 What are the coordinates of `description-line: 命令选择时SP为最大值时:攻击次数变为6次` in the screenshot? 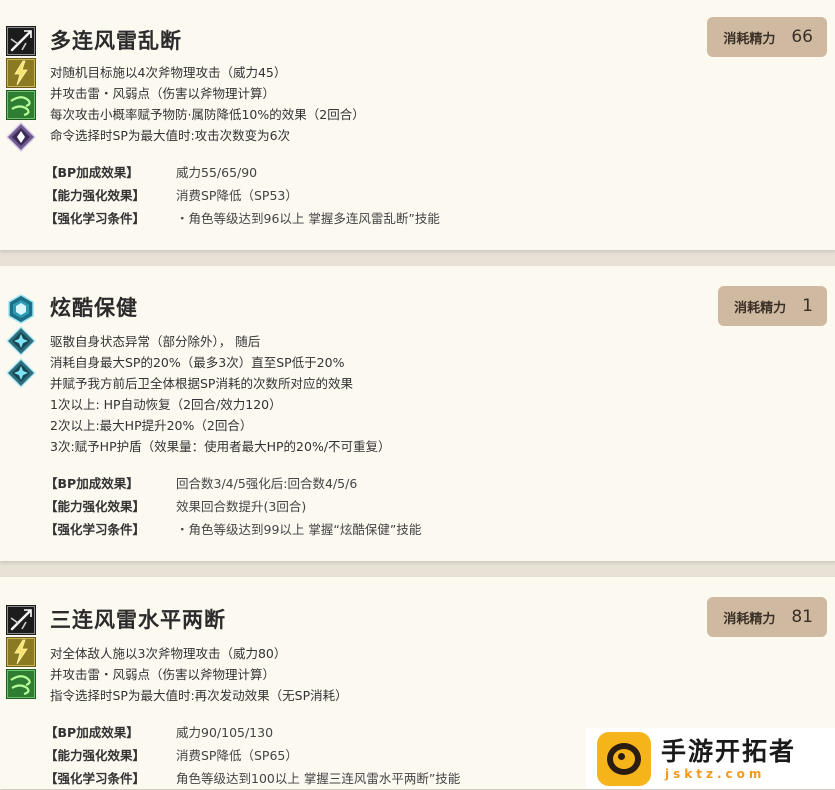 It's located at (170, 135).